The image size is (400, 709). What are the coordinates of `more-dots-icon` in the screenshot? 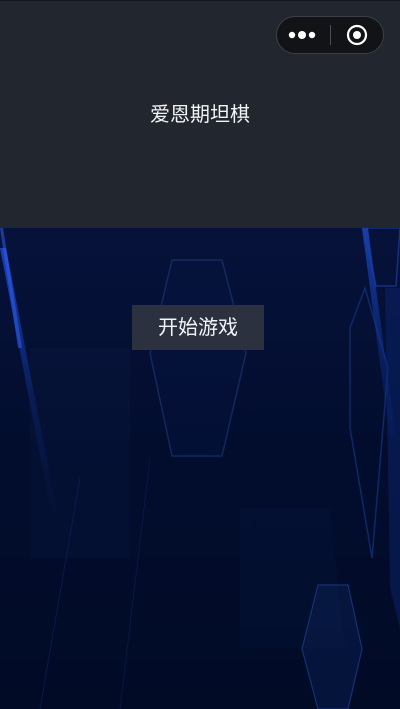 It's located at (302, 35).